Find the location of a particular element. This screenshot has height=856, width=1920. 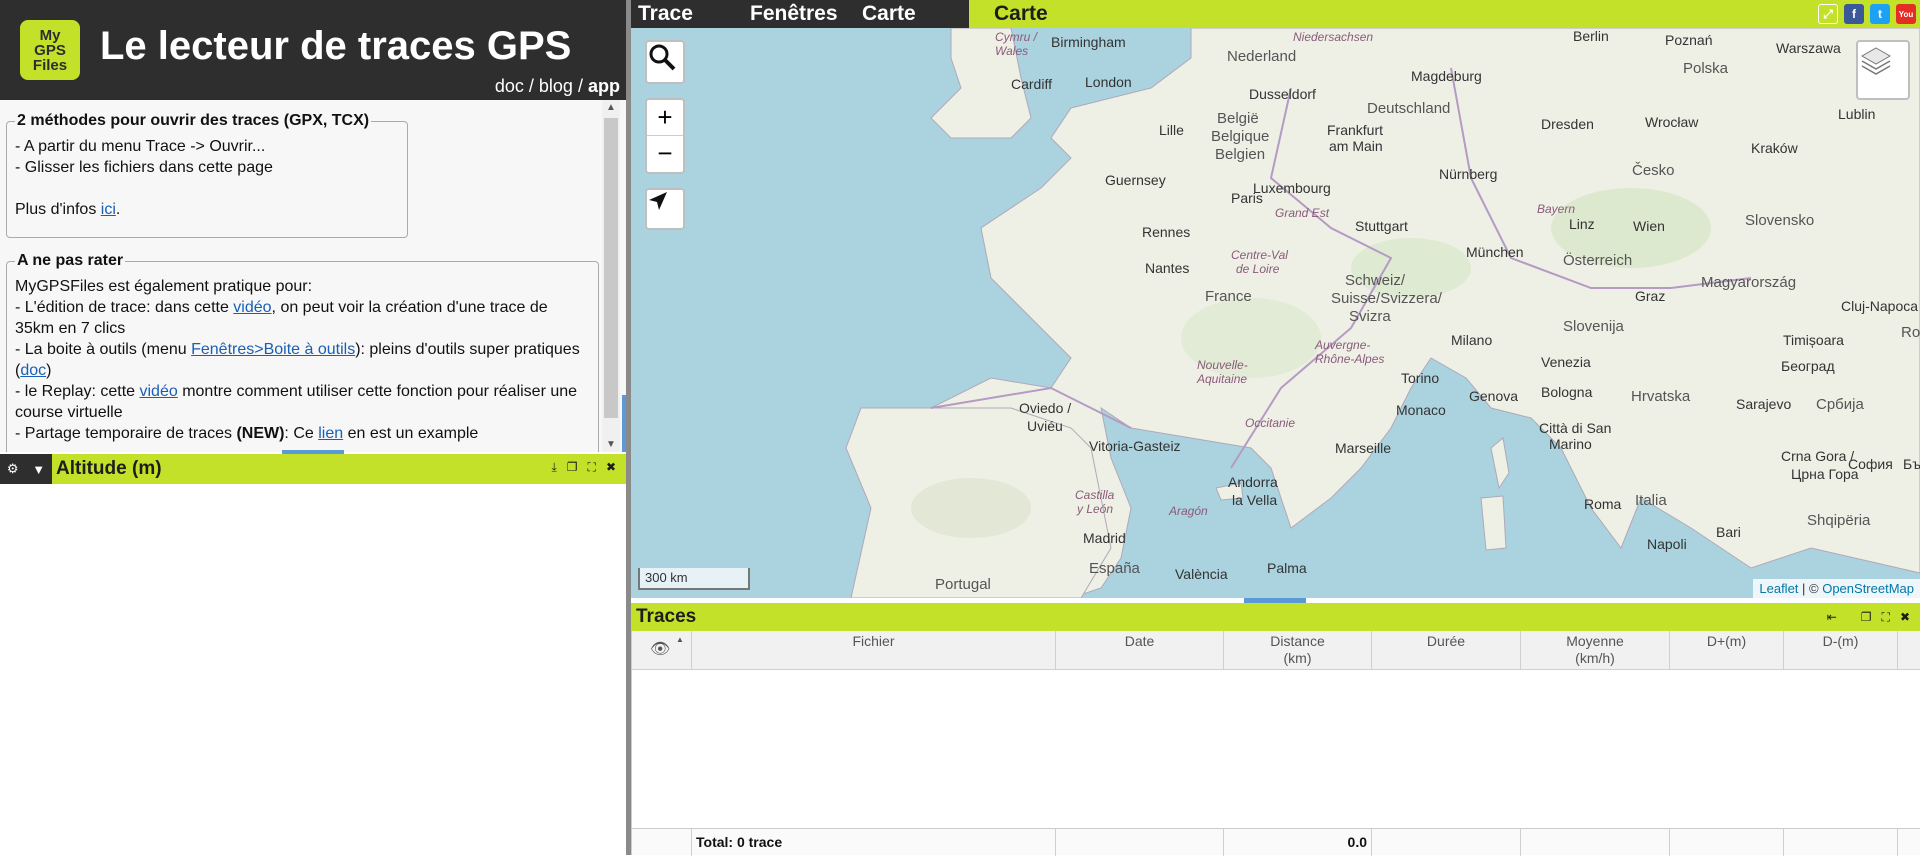

osm-link: OpenStreetMap is located at coordinates (1868, 588).